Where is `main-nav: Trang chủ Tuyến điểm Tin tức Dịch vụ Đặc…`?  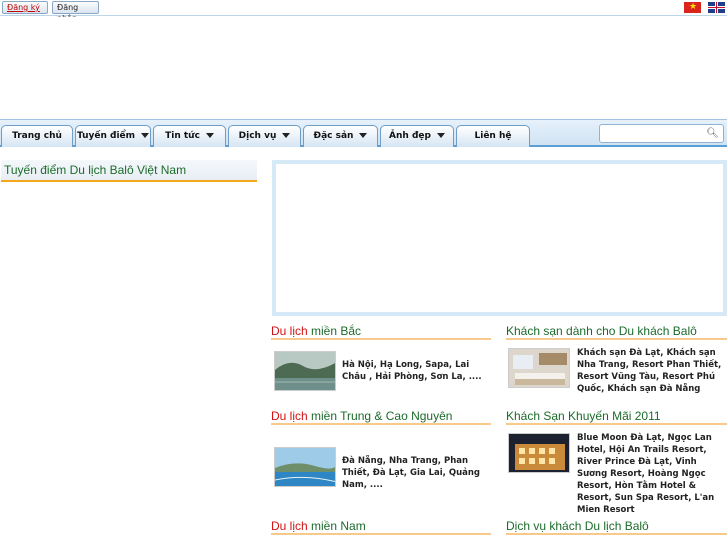 main-nav: Trang chủ Tuyến điểm Tin tức Dịch vụ Đặc… is located at coordinates (363, 133).